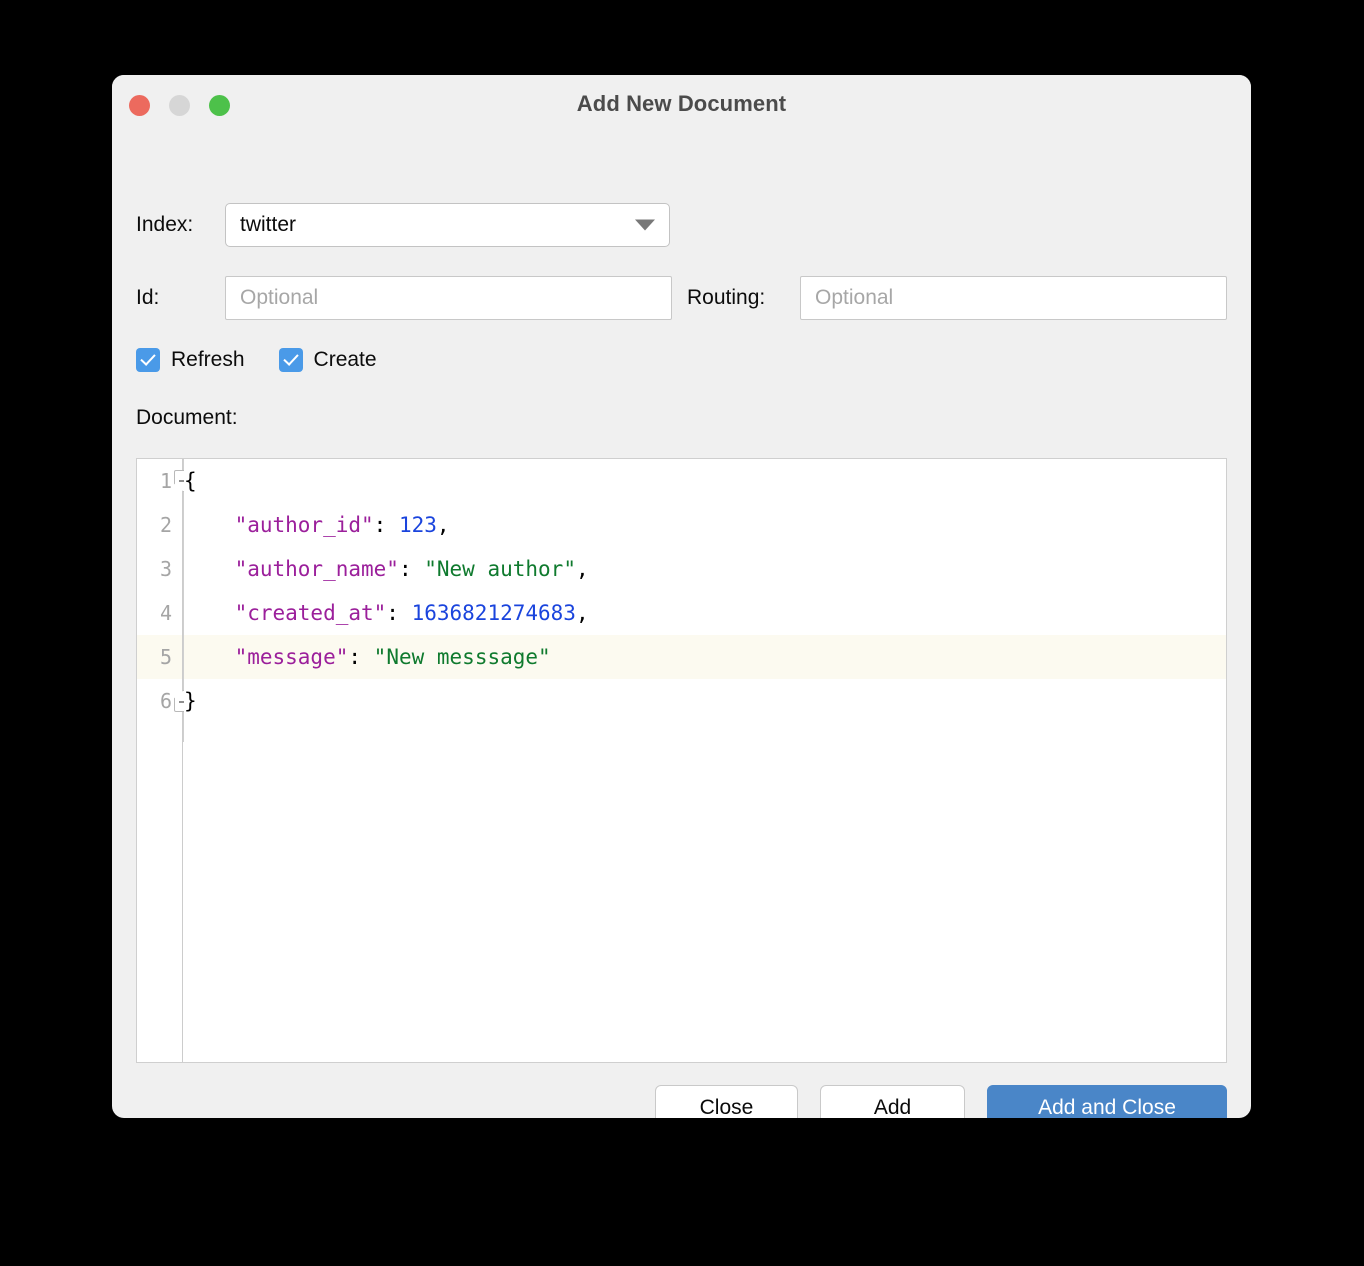 The height and width of the screenshot is (1266, 1364). Describe the element at coordinates (304, 525) in the screenshot. I see `code-token-key: "author_id"` at that location.